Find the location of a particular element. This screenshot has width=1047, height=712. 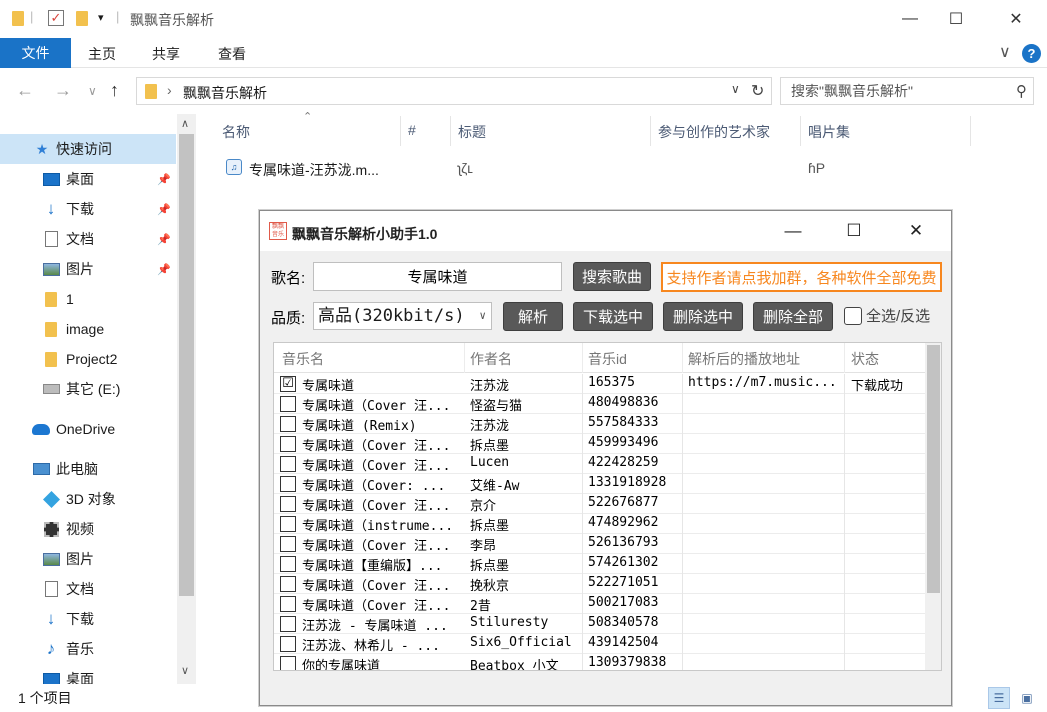

nav-item-pictures: 图片 📌 is located at coordinates (88, 269).